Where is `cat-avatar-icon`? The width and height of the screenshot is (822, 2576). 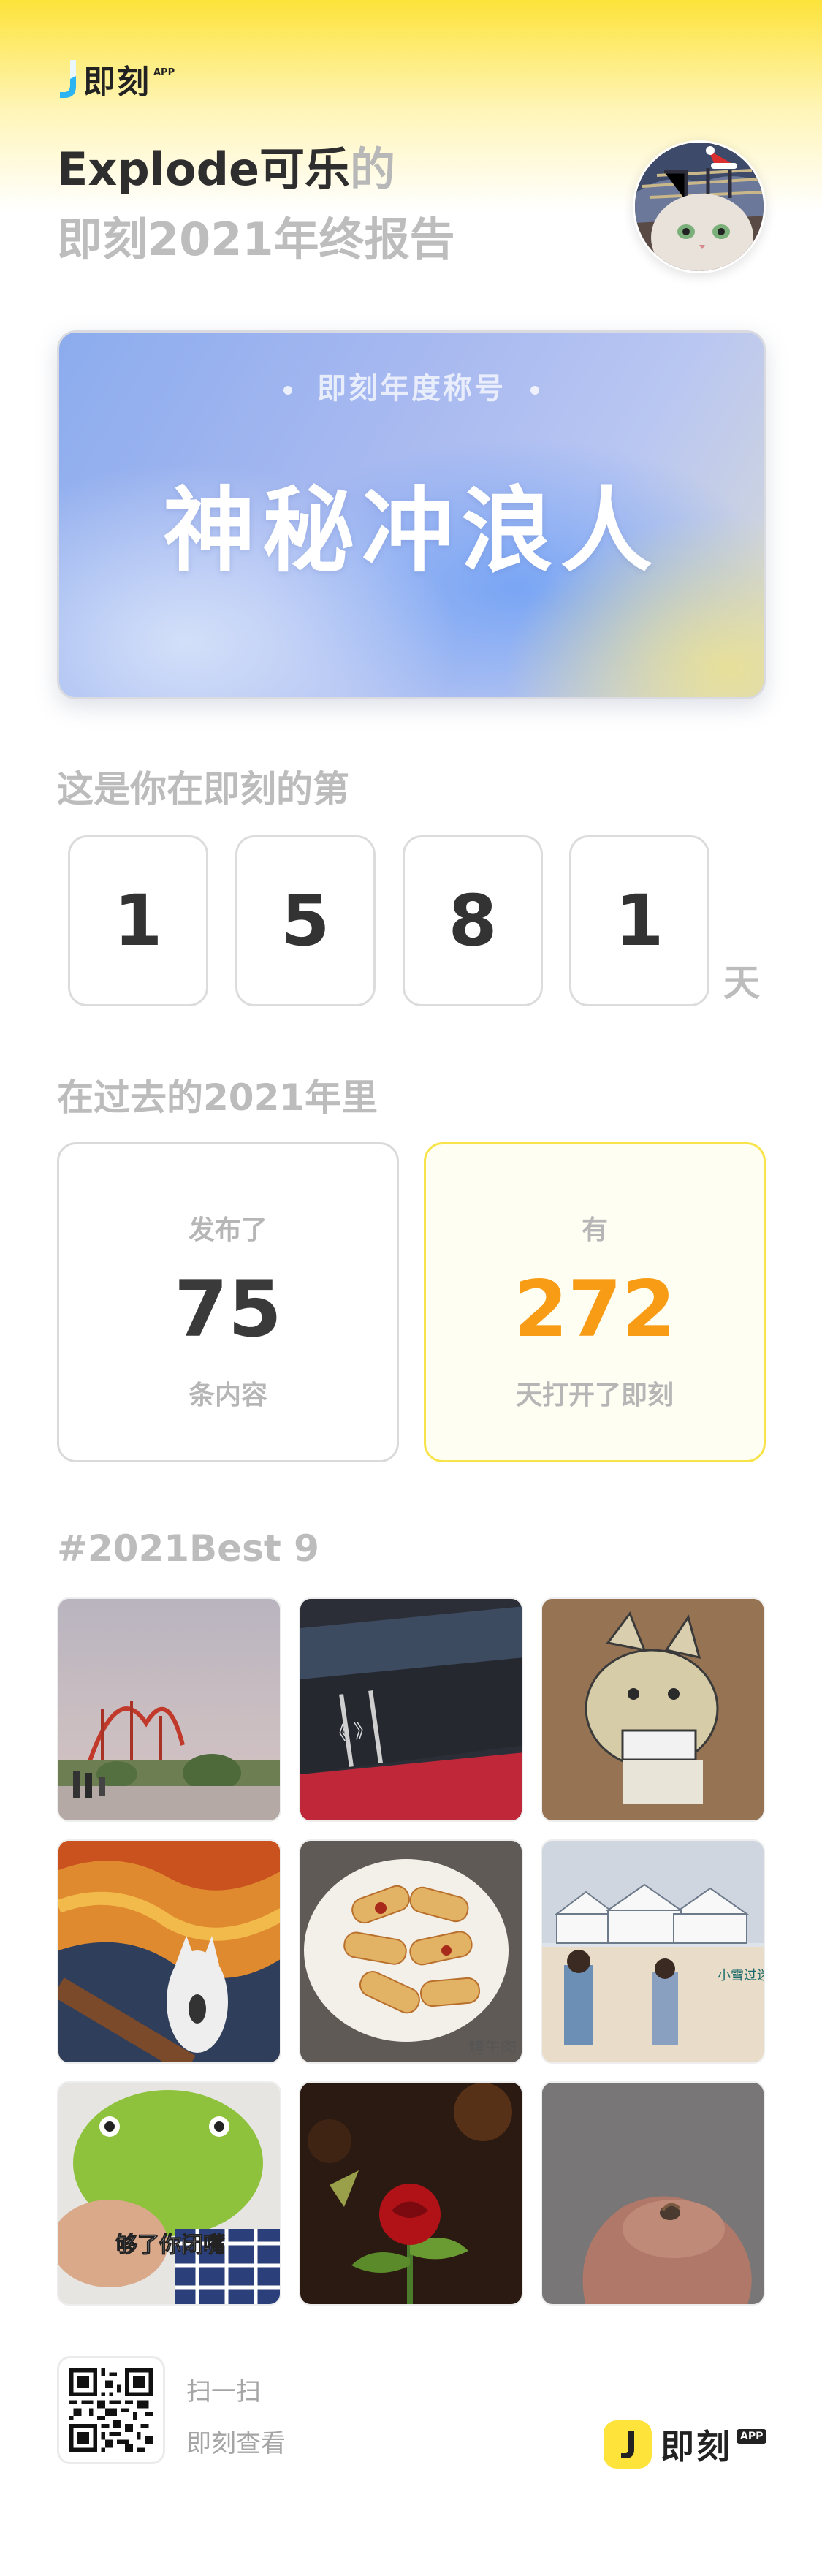
cat-avatar-icon is located at coordinates (699, 207).